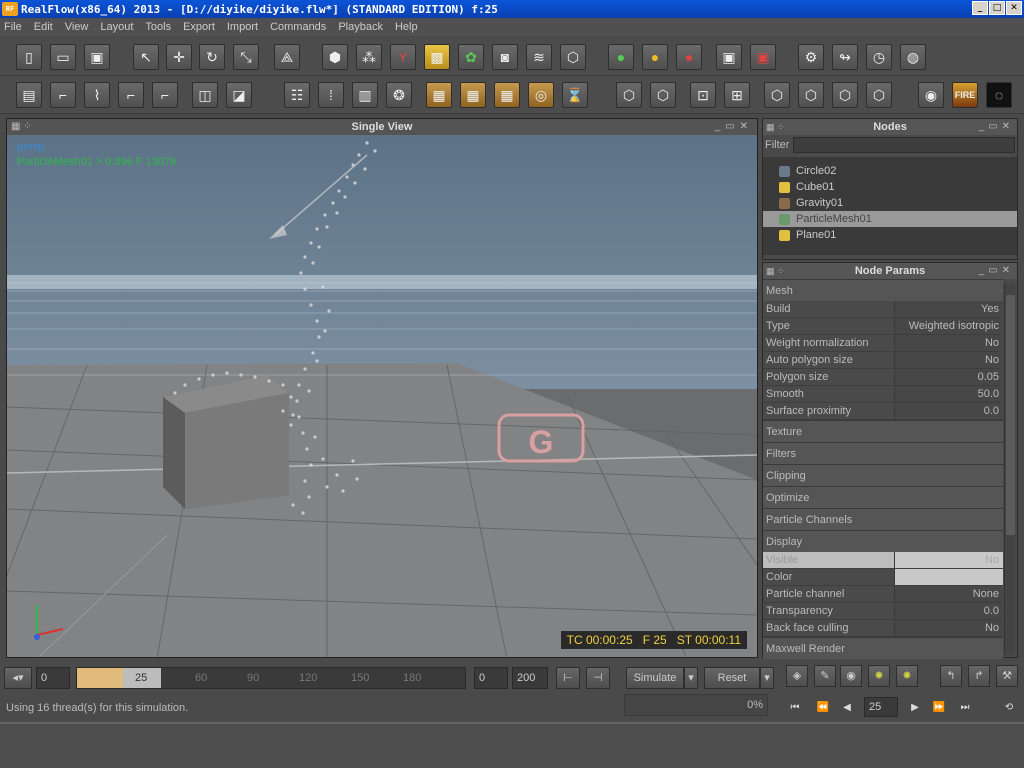 Image resolution: width=1024 pixels, height=768 pixels. What do you see at coordinates (845, 57) in the screenshot?
I see `batch-script-icon: ↬` at bounding box center [845, 57].